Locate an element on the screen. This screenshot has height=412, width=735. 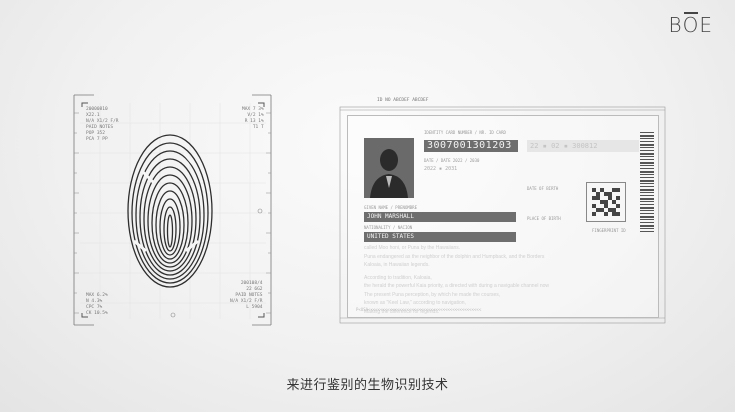
id-number-label: IDENTITY CARD NUMBER / NR. ID CARD is located at coordinates (465, 132).